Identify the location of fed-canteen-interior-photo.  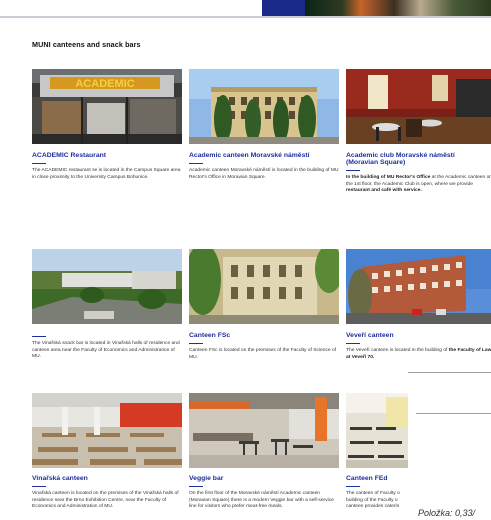
(377, 430).